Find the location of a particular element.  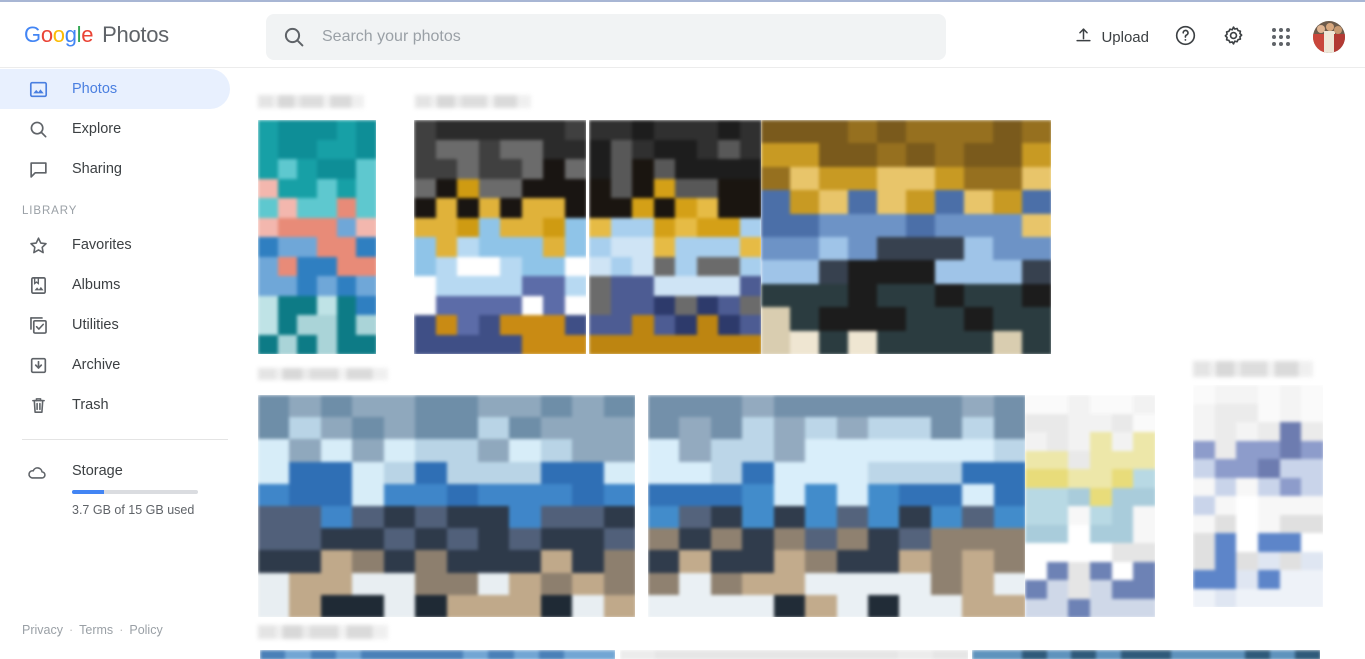

logo-letter-o2: o is located at coordinates (58, 34).